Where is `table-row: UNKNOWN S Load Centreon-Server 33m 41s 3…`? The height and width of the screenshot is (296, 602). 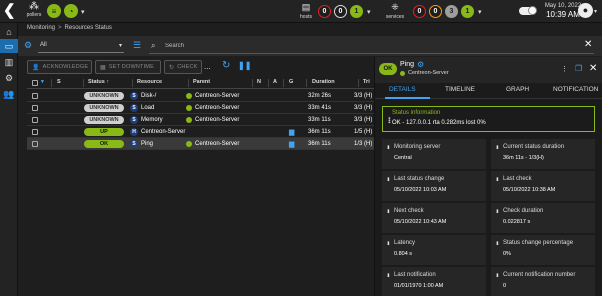
table-row: UNKNOWN S Load Centreon-Server 33m 41s 3… is located at coordinates (204, 108).